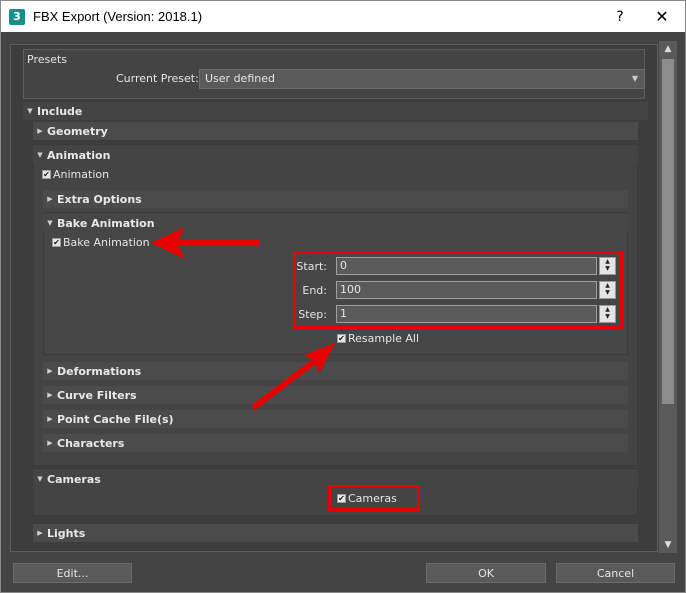 This screenshot has height=594, width=686. Describe the element at coordinates (243, 319) in the screenshot. I see `annotation-arrows` at that location.